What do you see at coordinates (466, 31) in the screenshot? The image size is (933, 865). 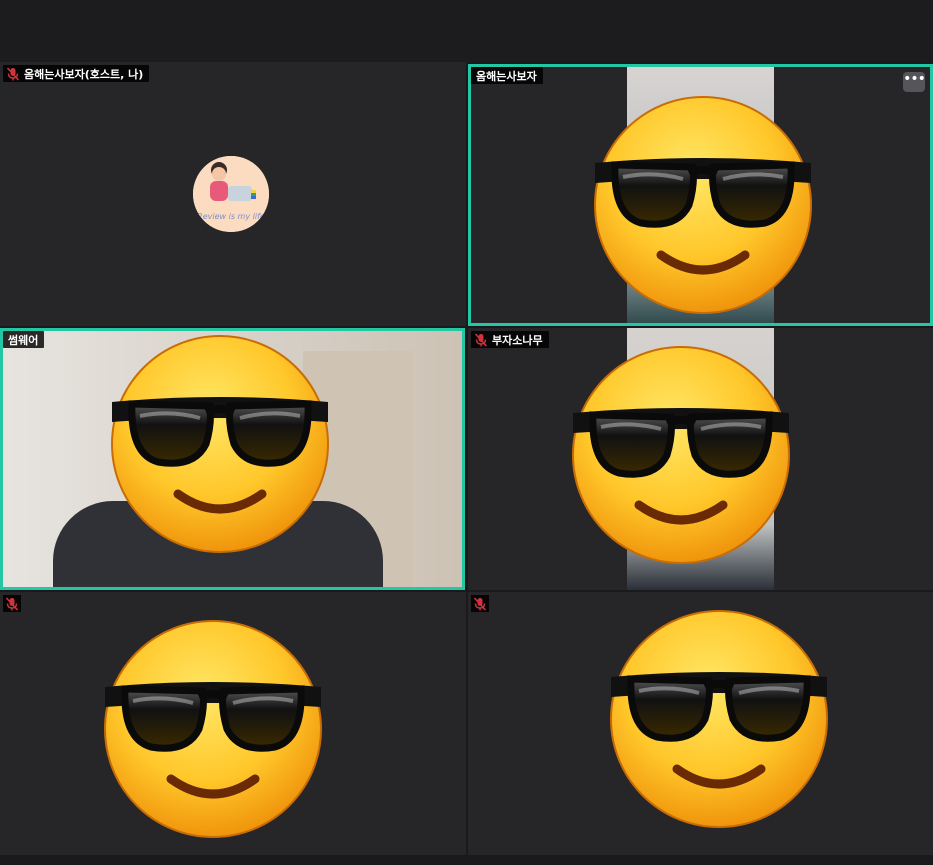 I see `meeting-top-bar` at bounding box center [466, 31].